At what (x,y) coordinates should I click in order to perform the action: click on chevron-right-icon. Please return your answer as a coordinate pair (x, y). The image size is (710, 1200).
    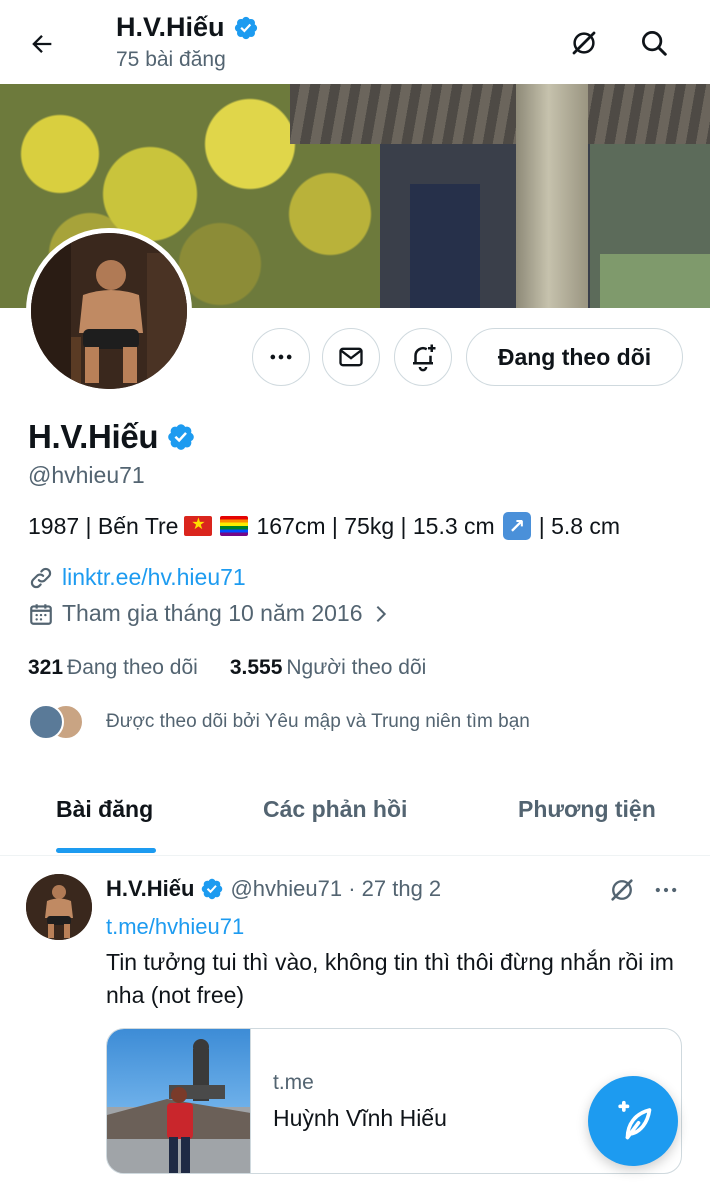
    Looking at the image, I should click on (382, 613).